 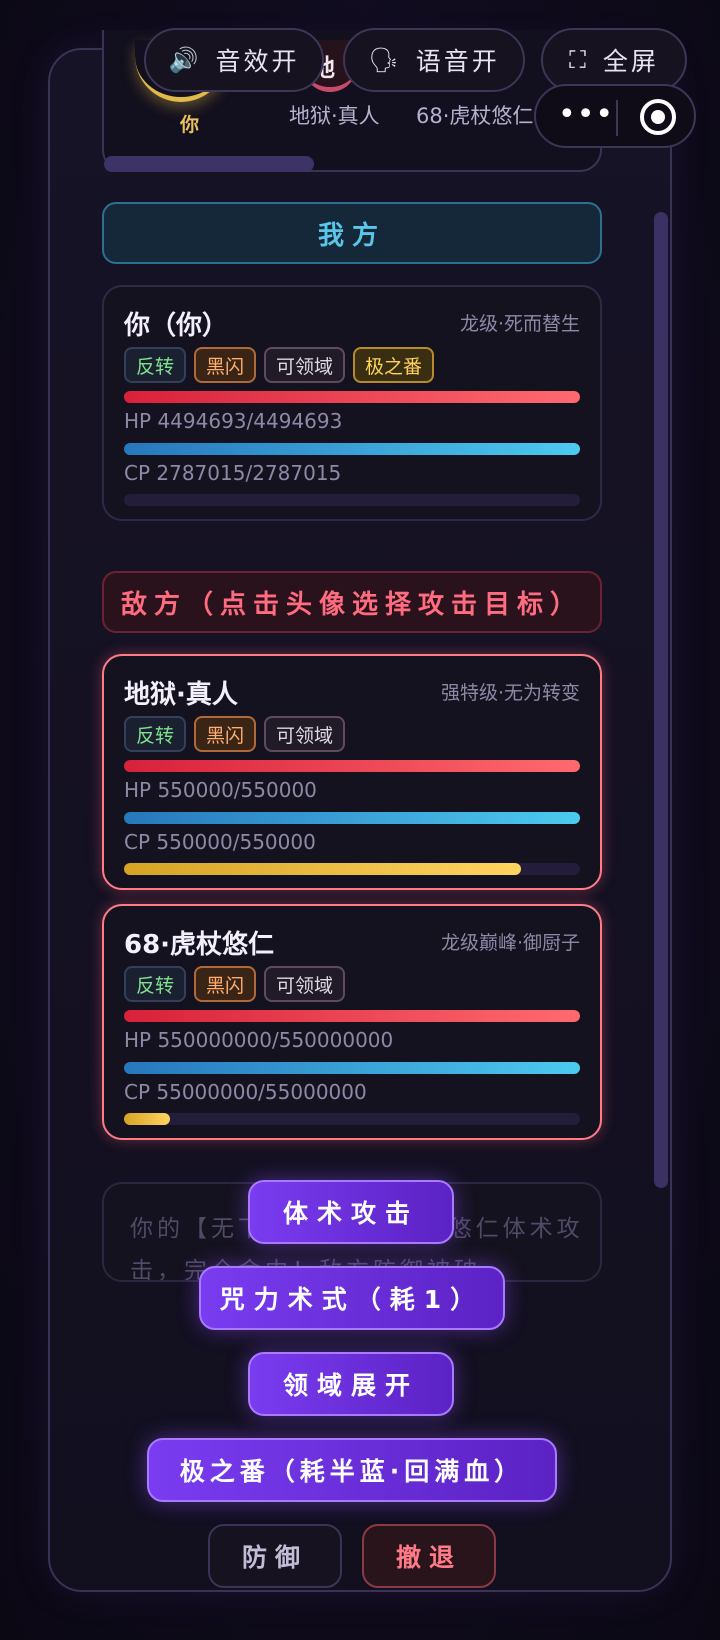 What do you see at coordinates (220, 842) in the screenshot?
I see `cp-text: CP 550000/550000` at bounding box center [220, 842].